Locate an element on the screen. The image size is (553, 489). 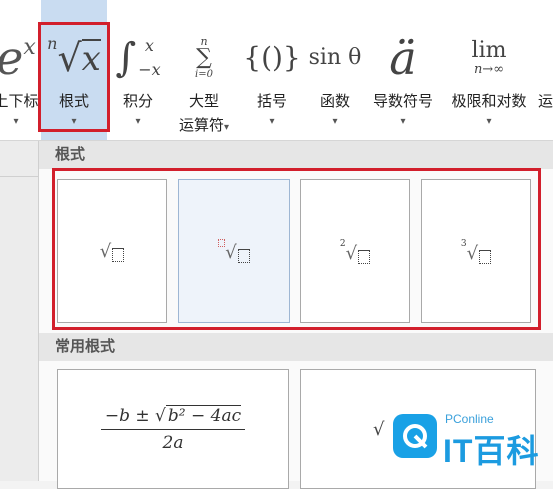
radical-icon: n √ x is located at coordinates (74, 57).